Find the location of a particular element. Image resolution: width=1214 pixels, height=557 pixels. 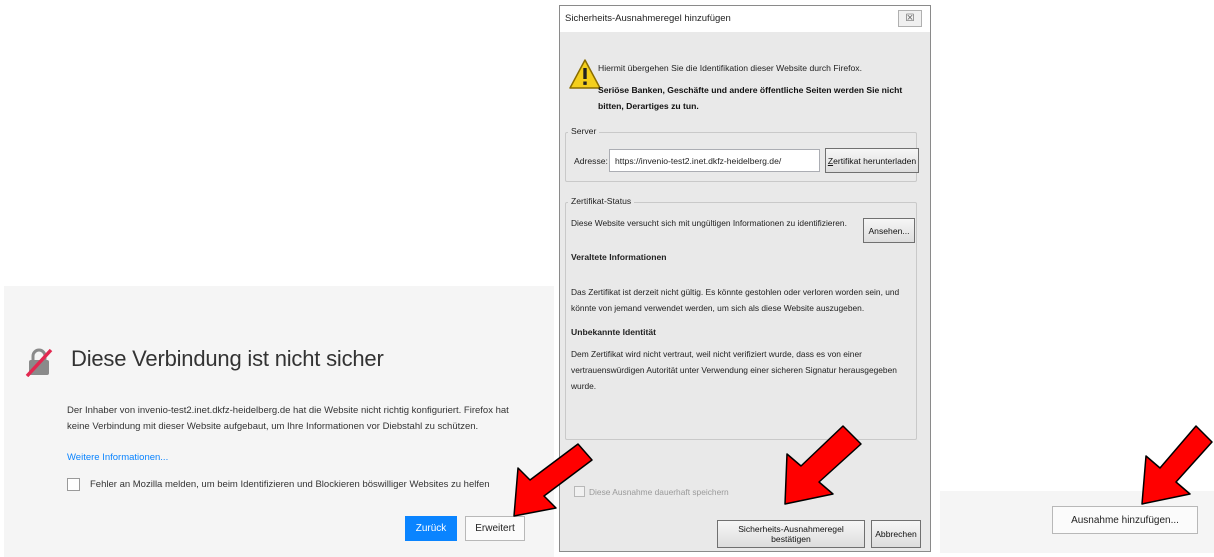

dialog-titlebar: Sicherheits-Ausnahmeregel hinzufügen ☒ is located at coordinates (745, 19).